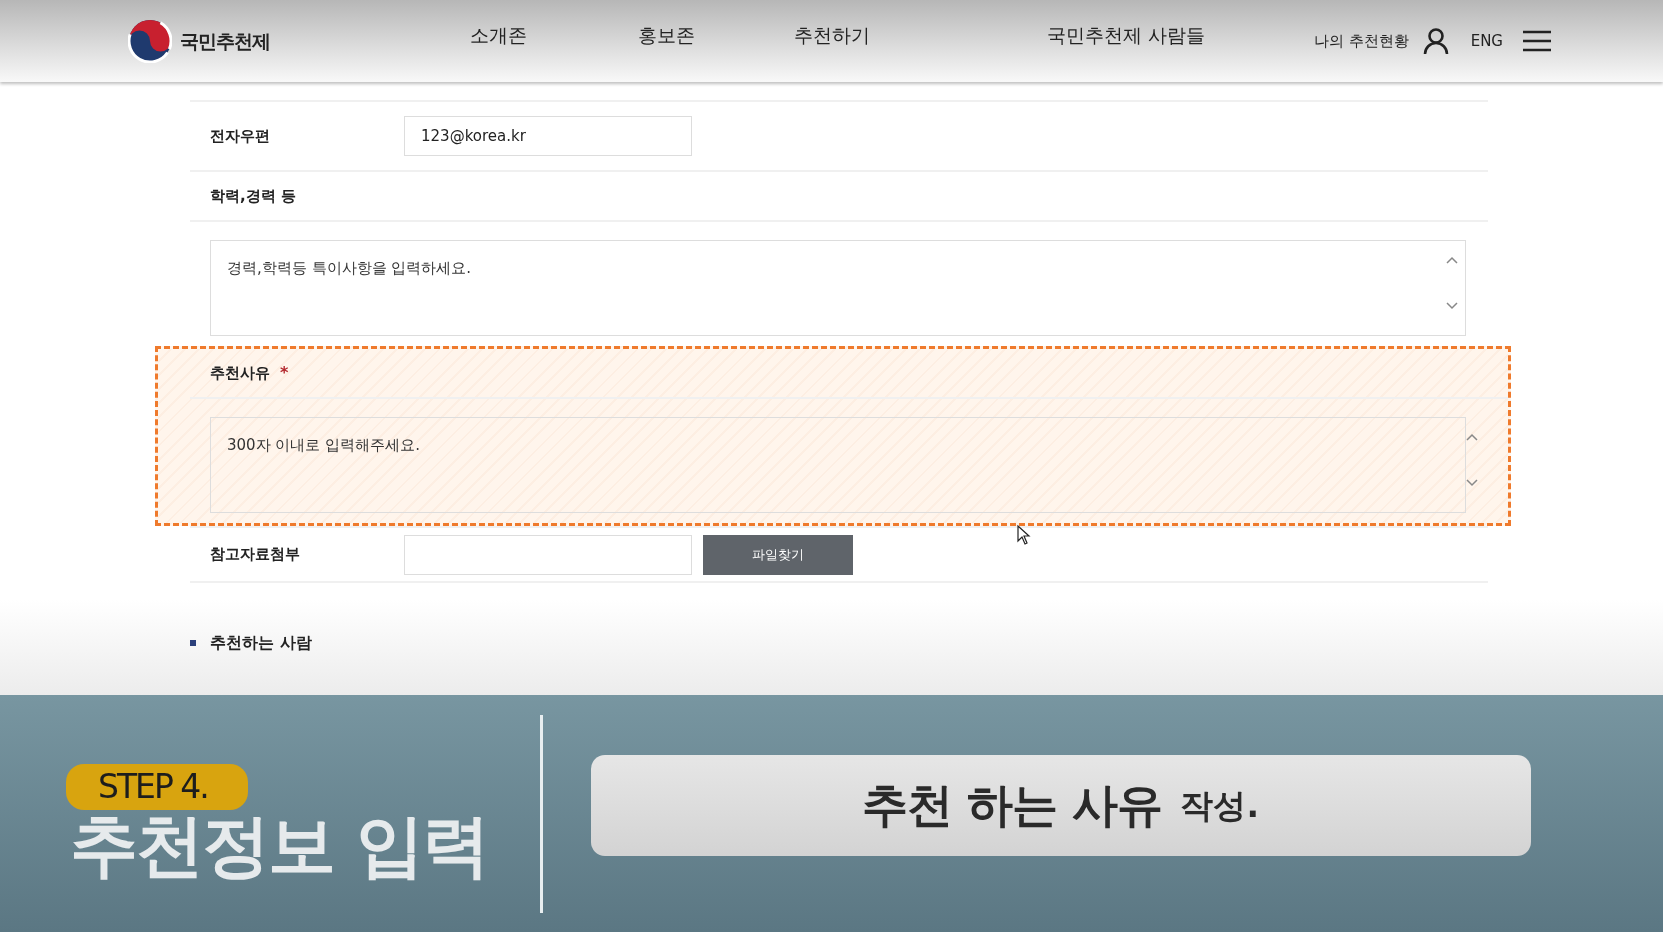 This screenshot has height=932, width=1663. What do you see at coordinates (1537, 41) in the screenshot?
I see `menu-icon` at bounding box center [1537, 41].